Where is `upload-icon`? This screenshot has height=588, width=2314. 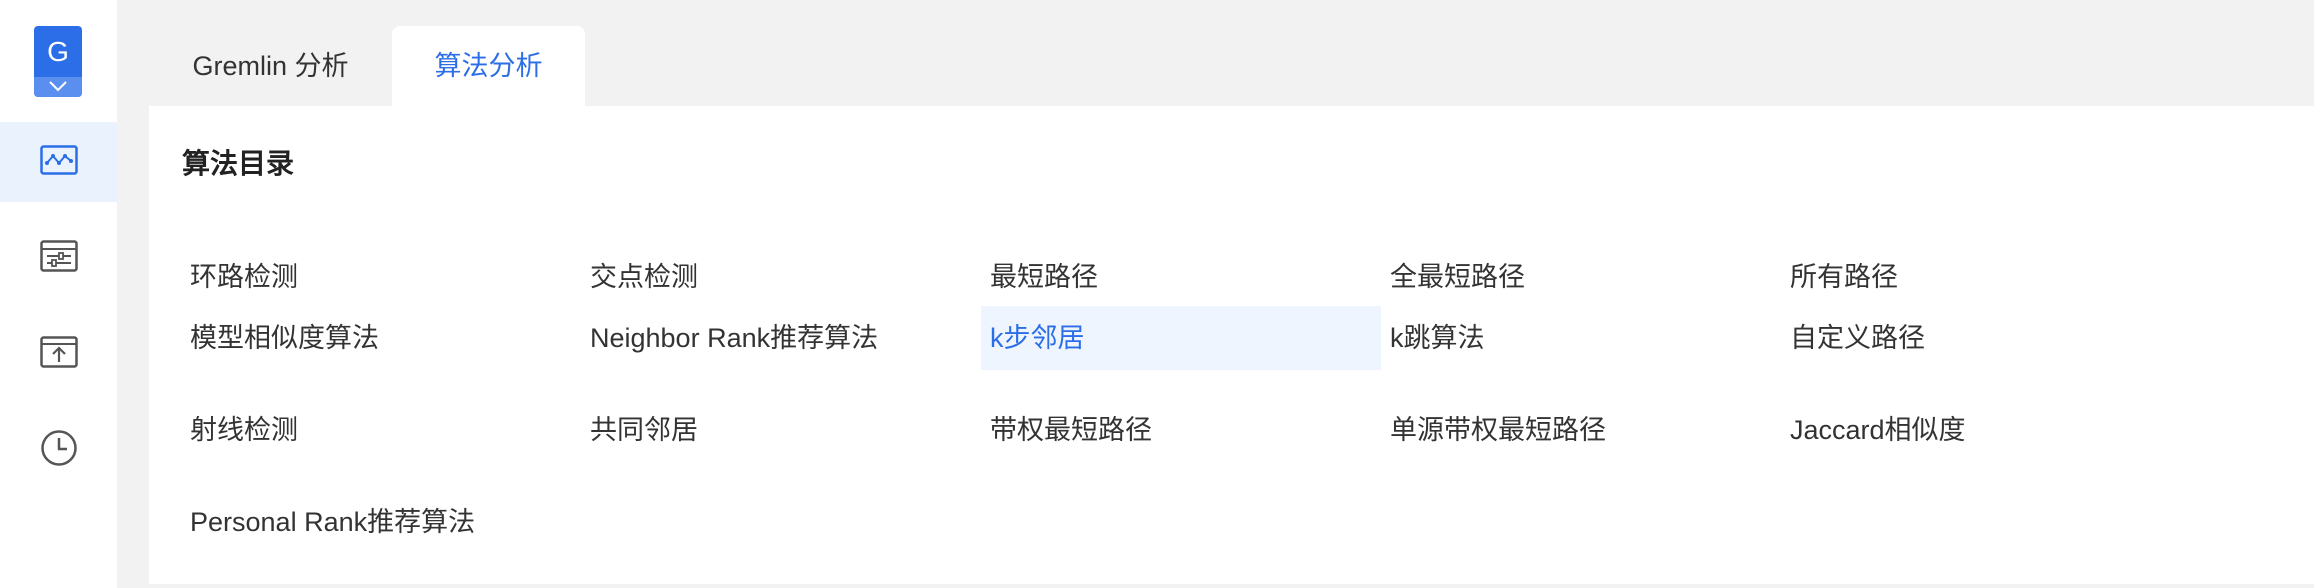
upload-icon is located at coordinates (58, 354).